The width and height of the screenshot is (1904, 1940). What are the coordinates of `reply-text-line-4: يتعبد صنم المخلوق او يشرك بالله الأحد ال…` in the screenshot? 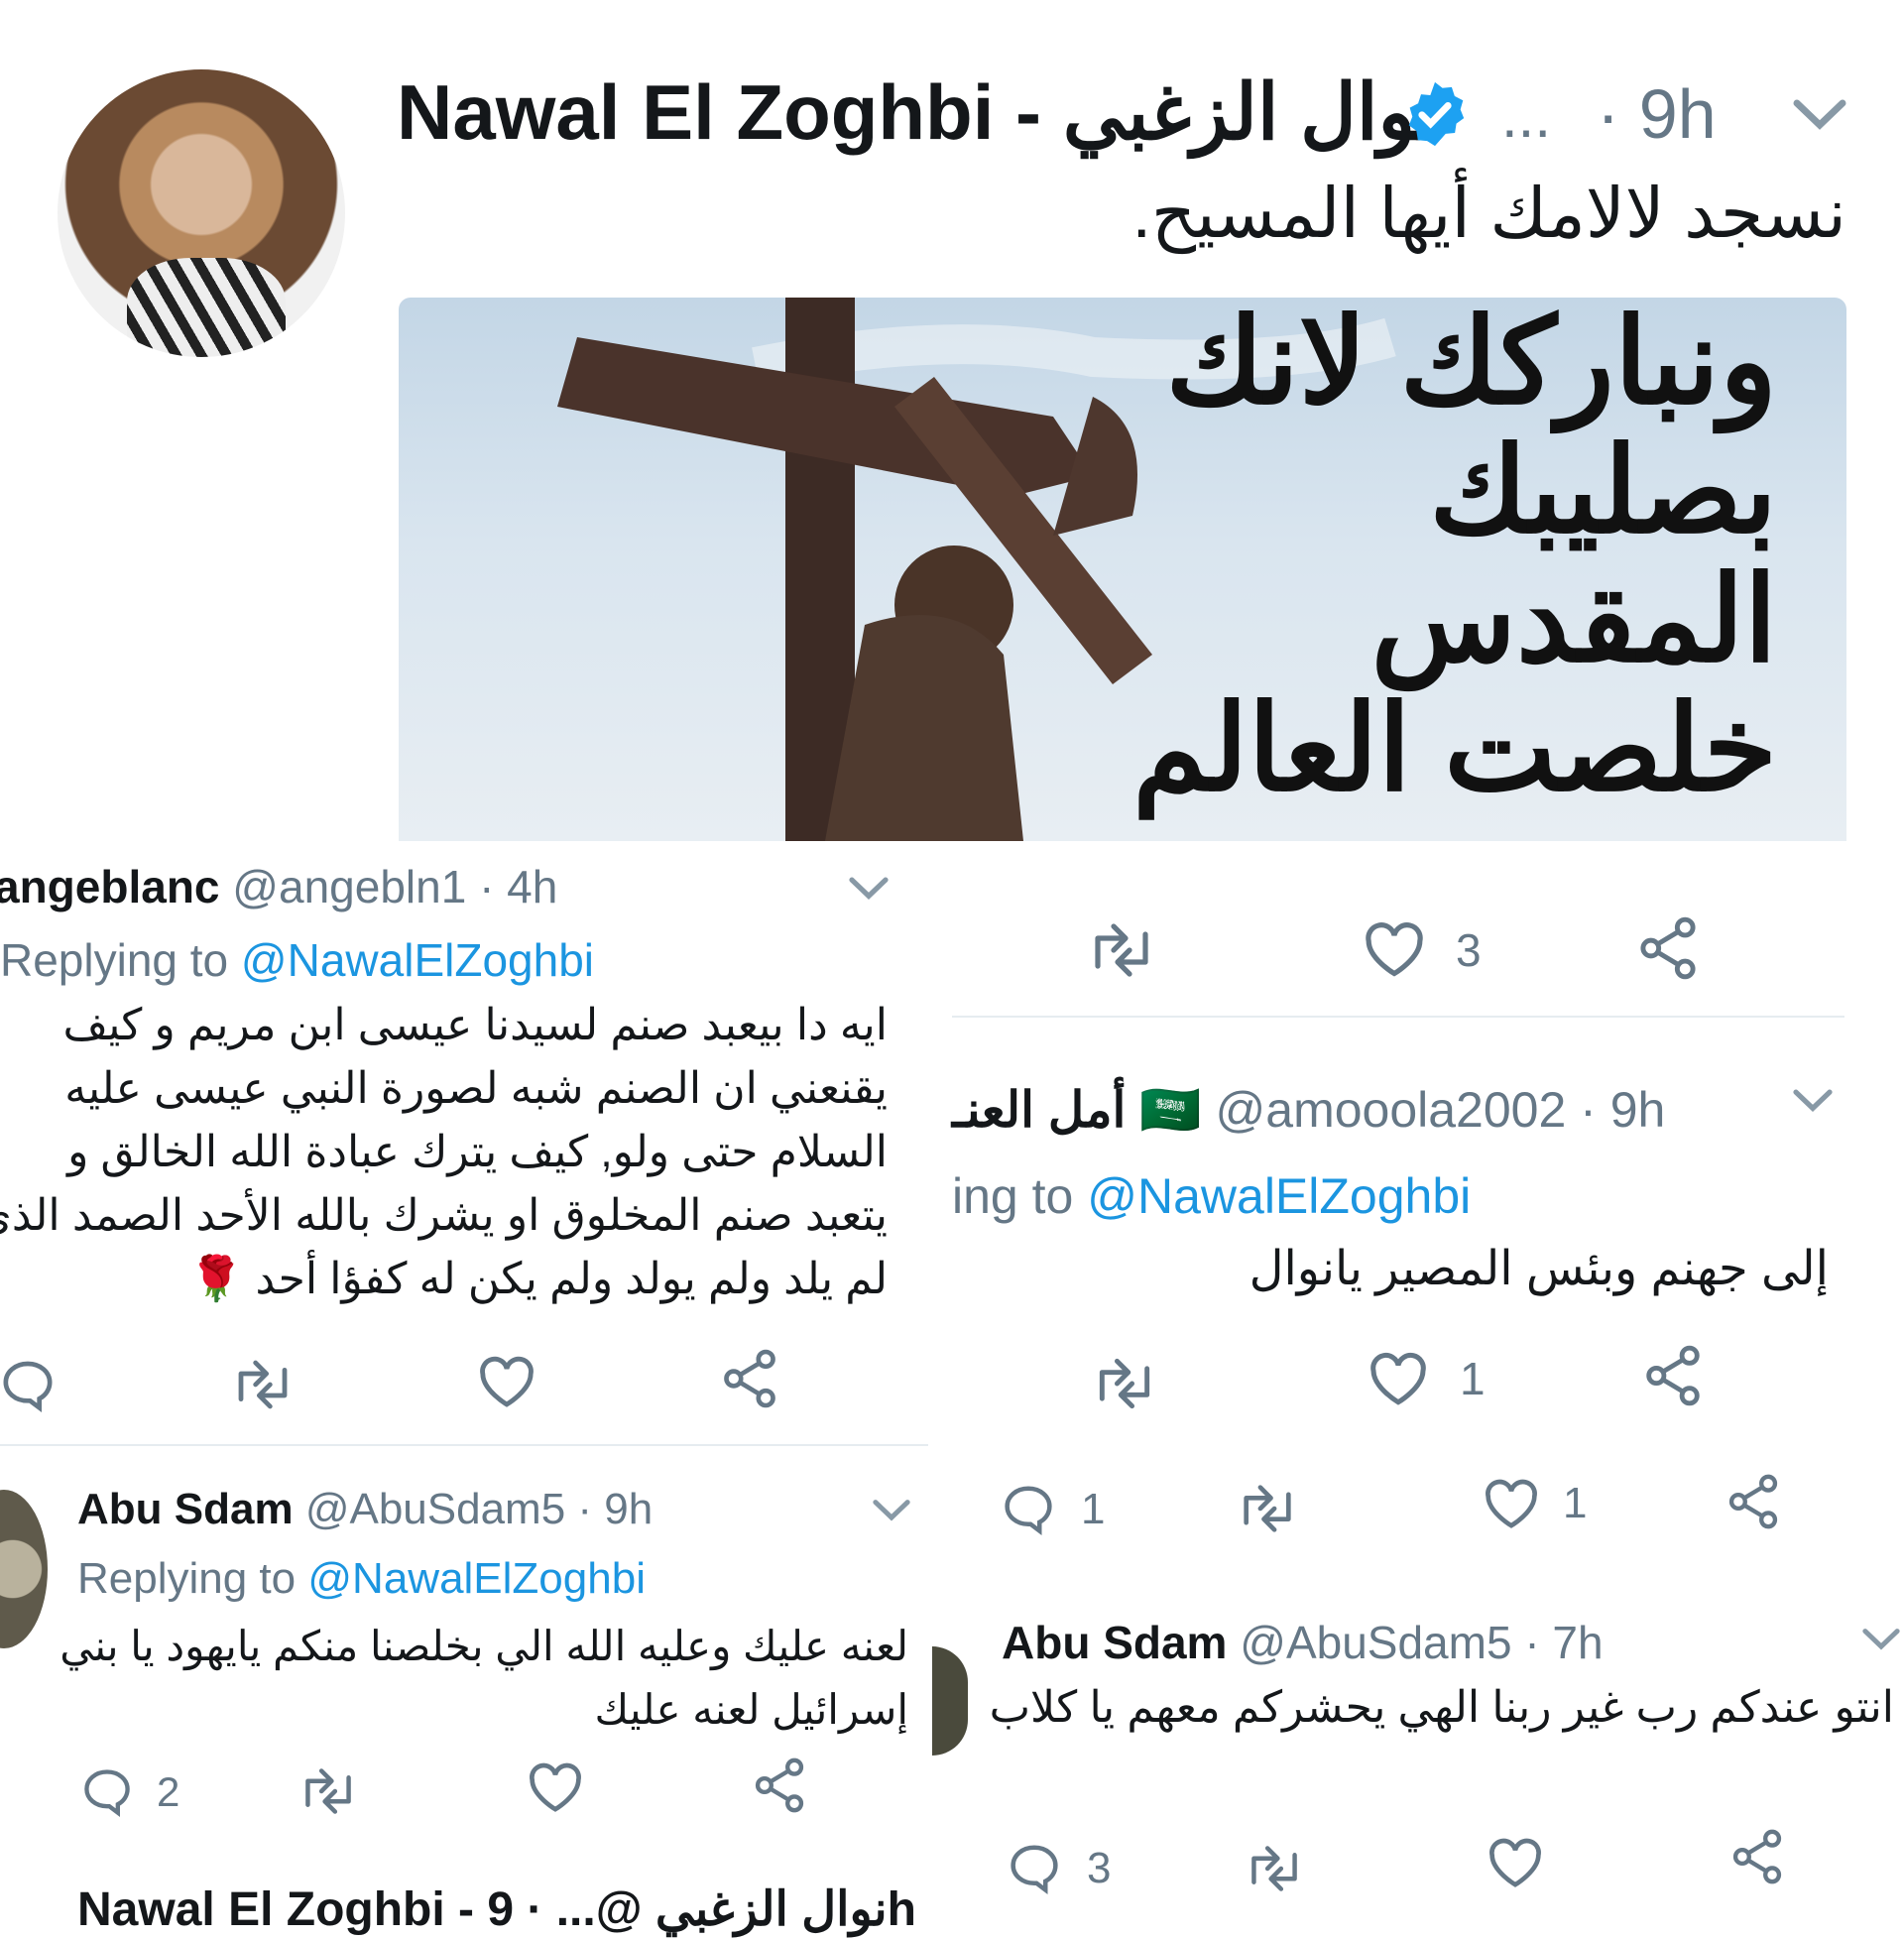 It's located at (444, 1215).